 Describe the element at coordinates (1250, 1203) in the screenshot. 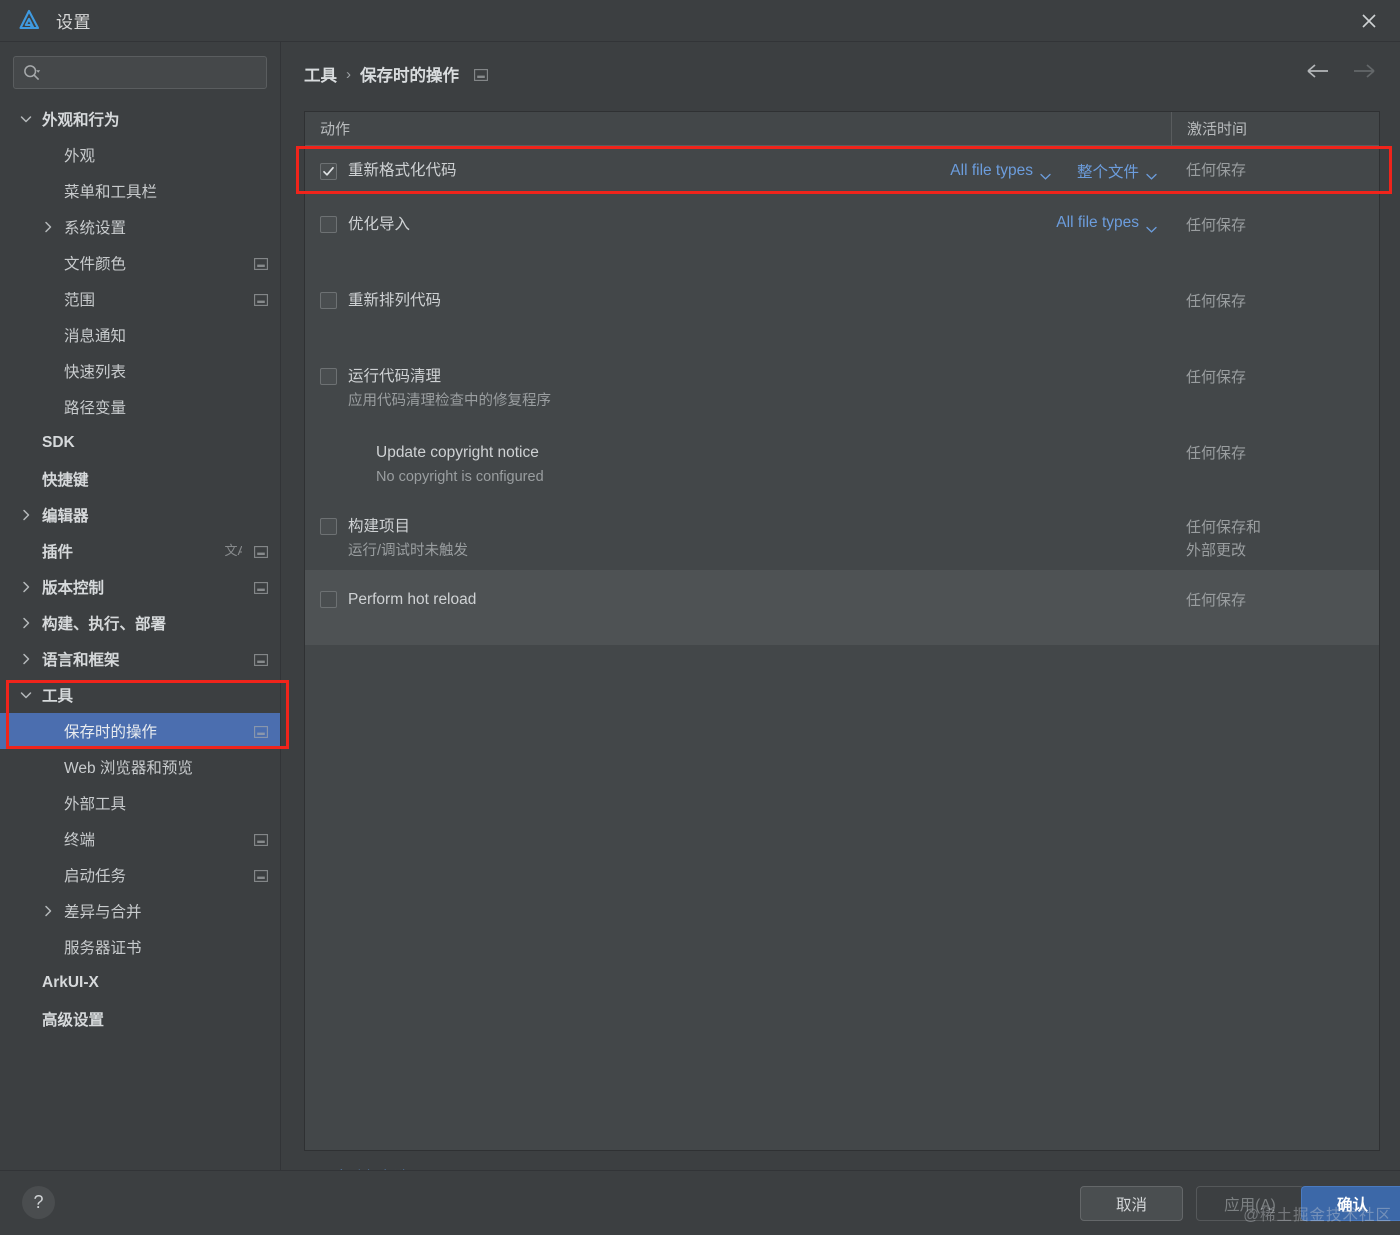

I see `apply-button: 应用(A)` at that location.